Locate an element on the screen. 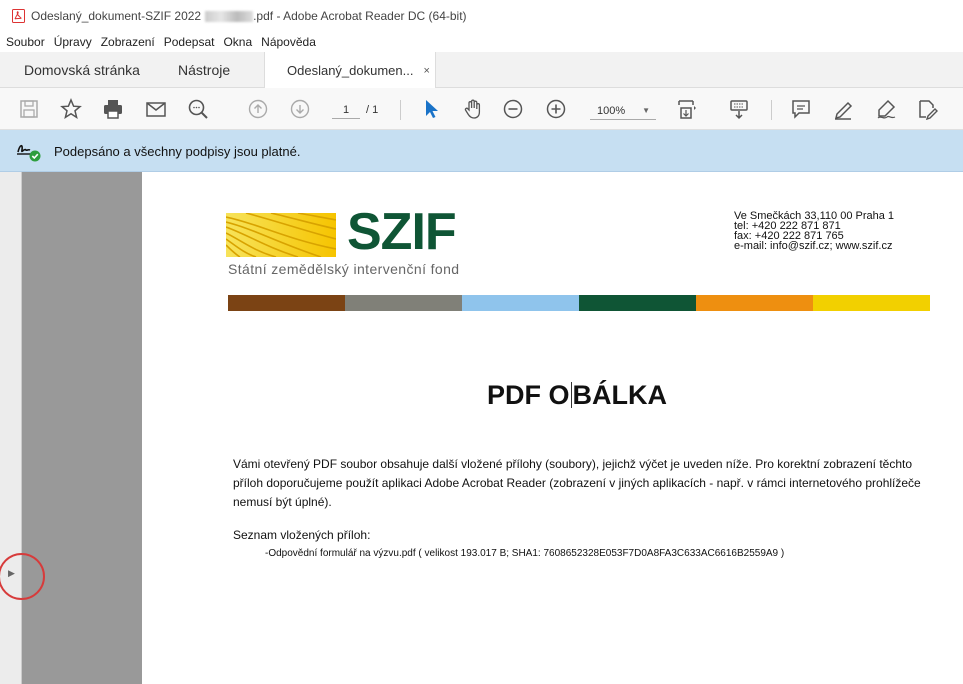 The width and height of the screenshot is (963, 684). szif-logo-subtitle: Státní zemědělský intervenční fond is located at coordinates (344, 269).